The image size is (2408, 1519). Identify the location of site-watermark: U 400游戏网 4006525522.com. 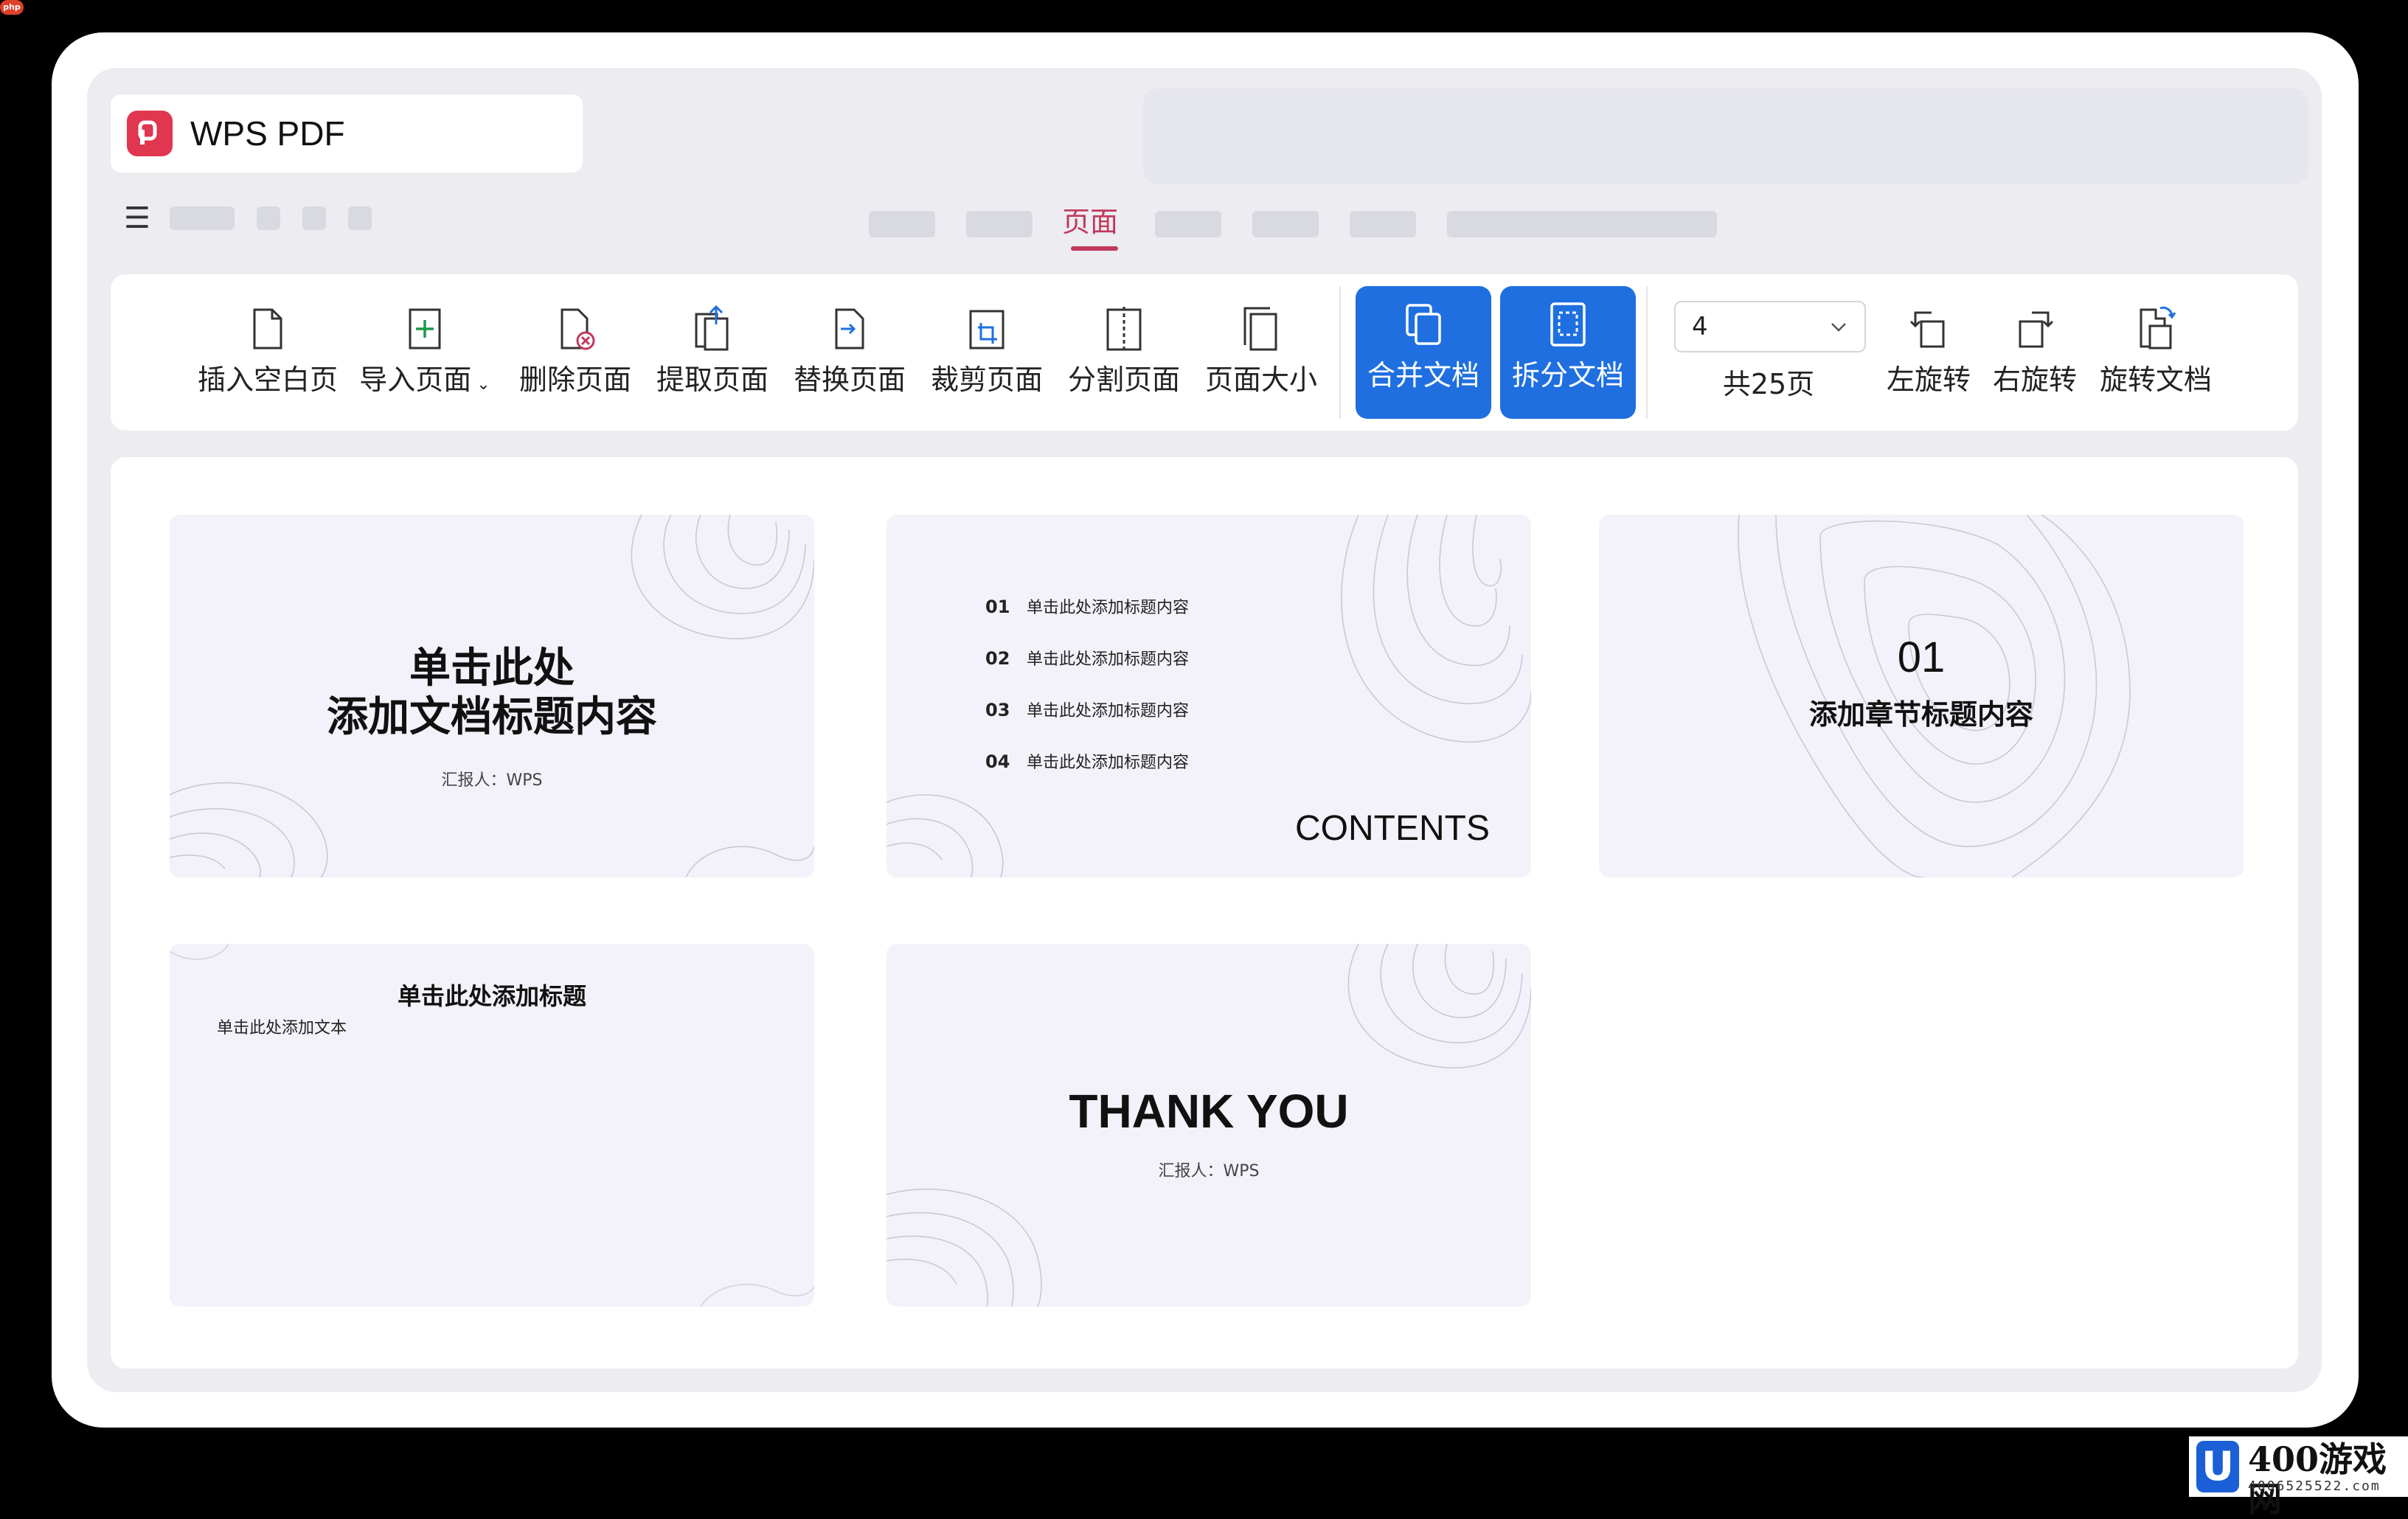
(2298, 1477).